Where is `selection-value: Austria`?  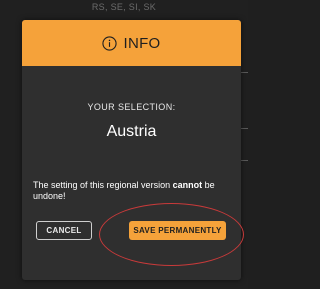 selection-value: Austria is located at coordinates (131, 131).